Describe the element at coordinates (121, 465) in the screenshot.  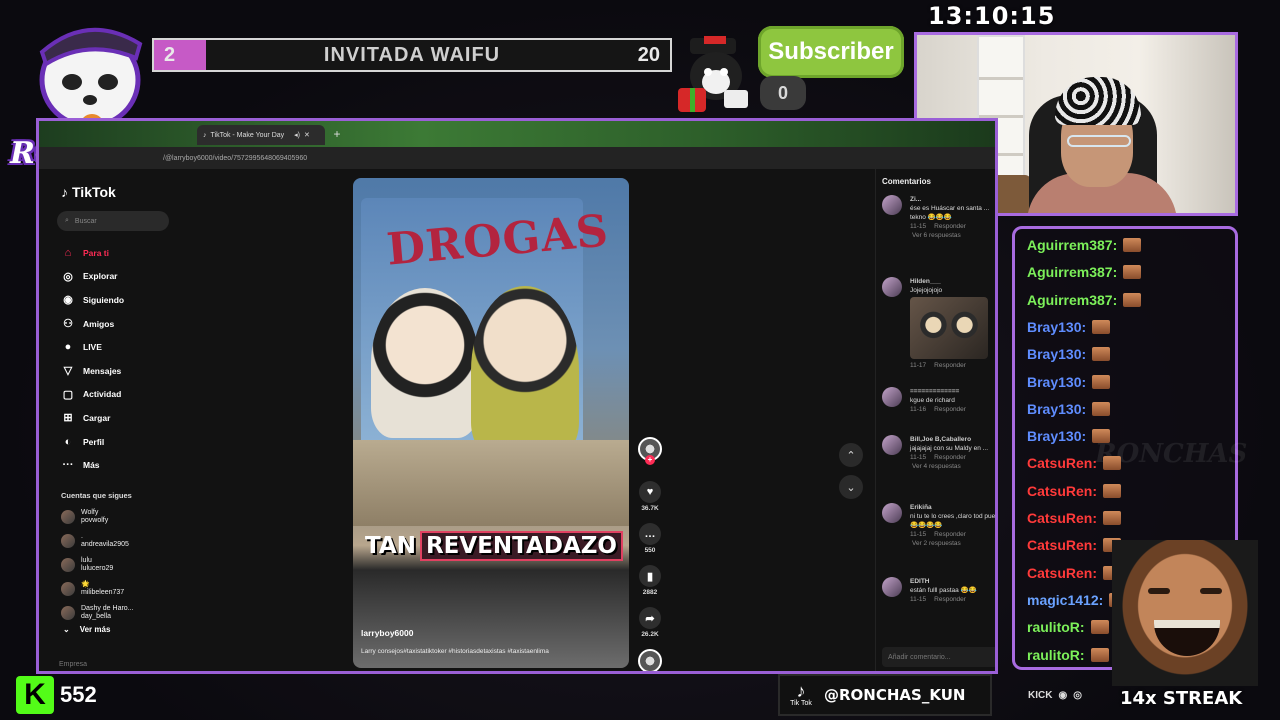
I see `nav-item-más: ··· Más` at that location.